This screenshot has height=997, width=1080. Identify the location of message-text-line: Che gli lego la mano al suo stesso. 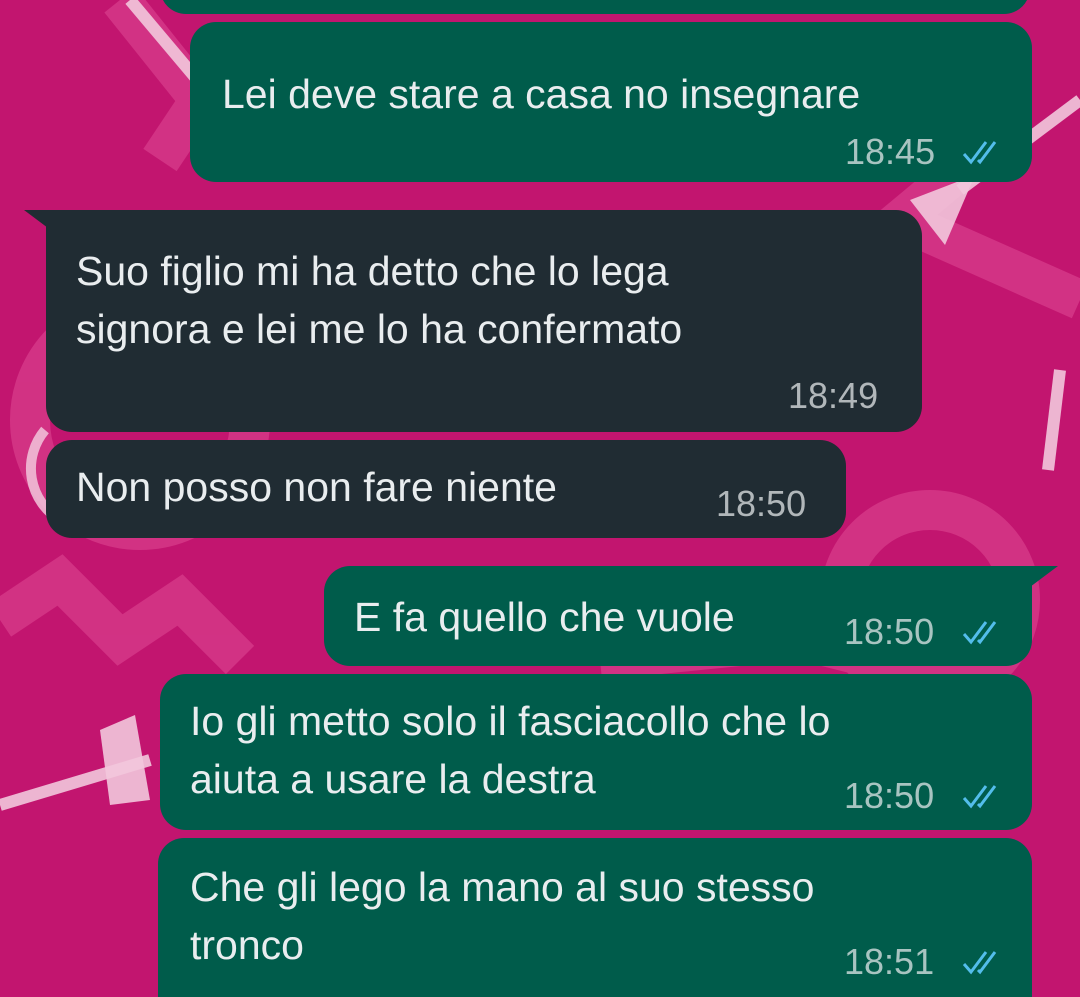
(502, 887).